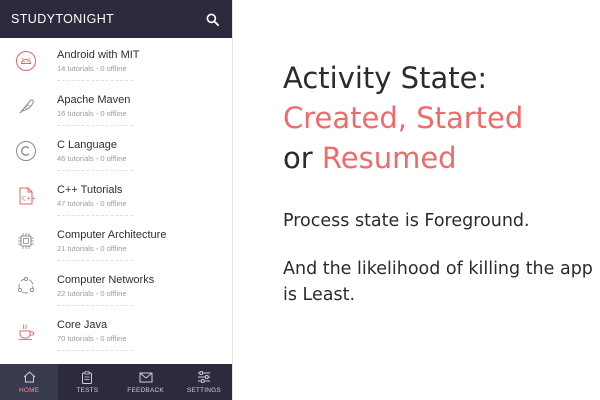 The height and width of the screenshot is (400, 600). What do you see at coordinates (94, 99) in the screenshot?
I see `course-name: Apache Maven` at bounding box center [94, 99].